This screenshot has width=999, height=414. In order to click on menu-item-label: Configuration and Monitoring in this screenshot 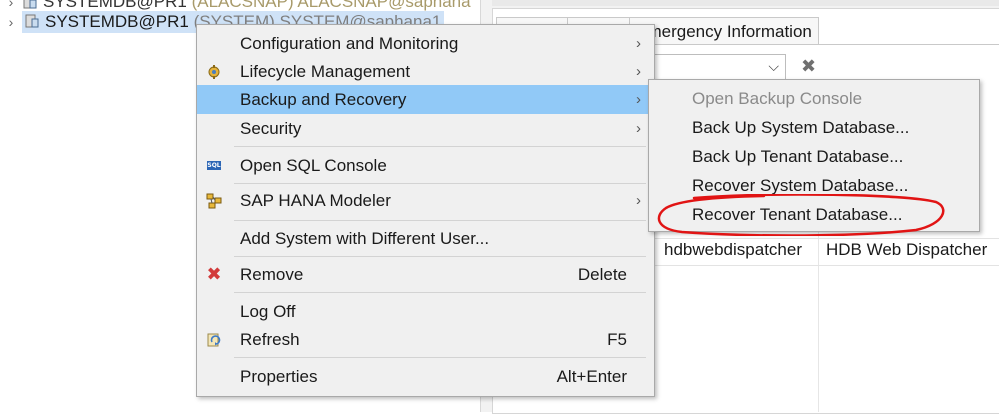, I will do `click(349, 43)`.